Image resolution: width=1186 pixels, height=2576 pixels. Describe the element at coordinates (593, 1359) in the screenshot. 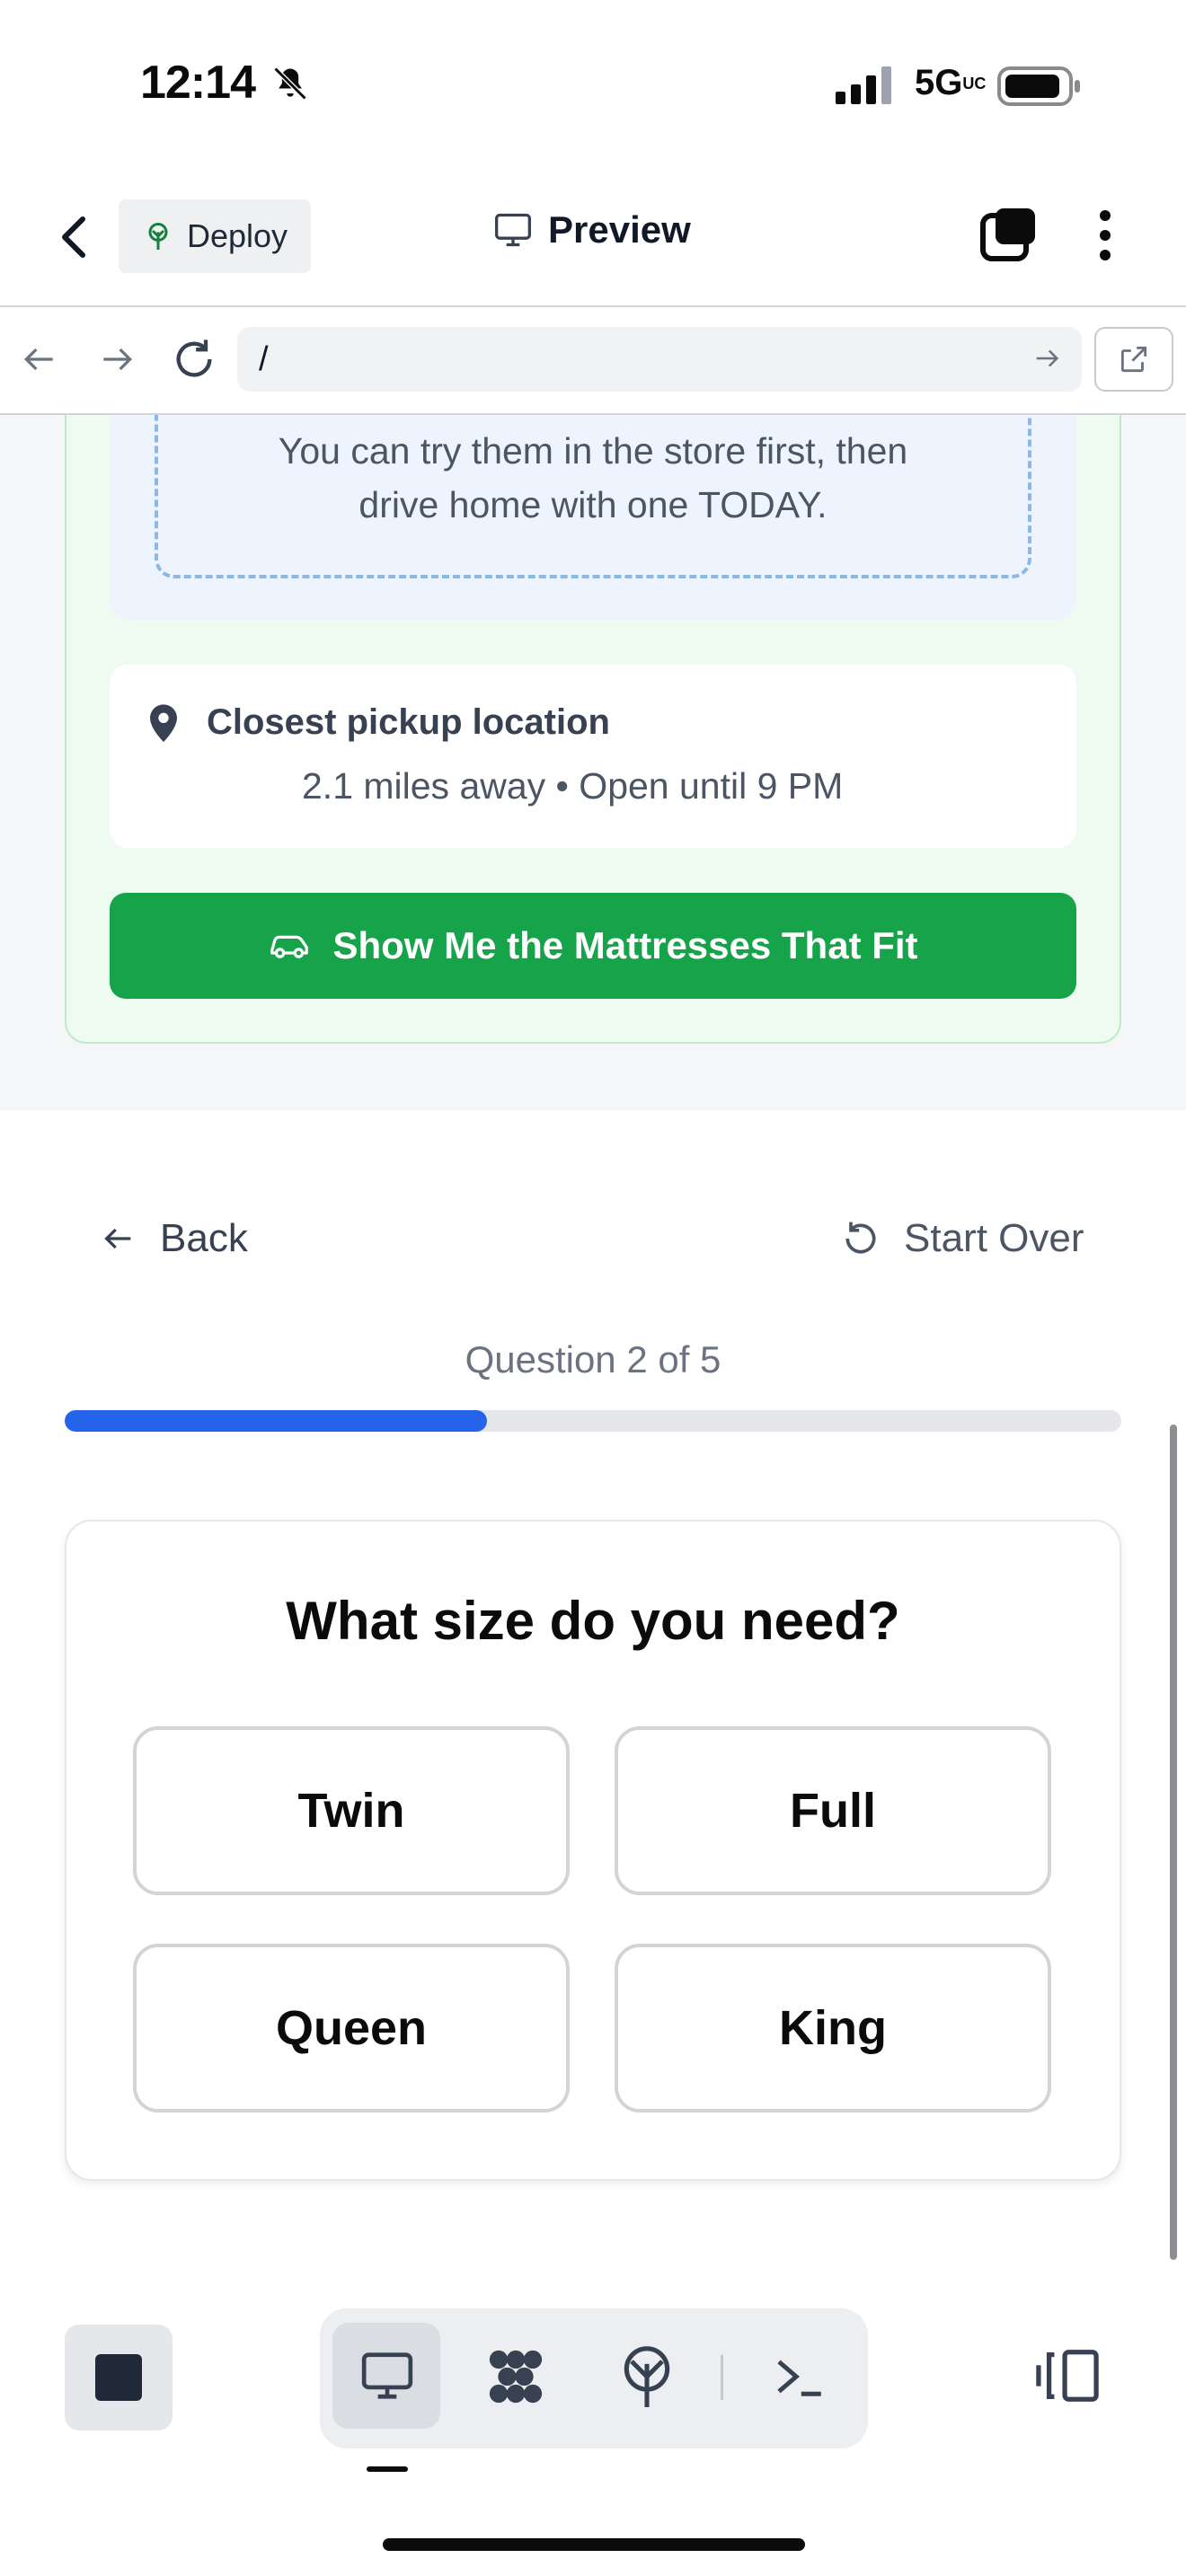

I see `question-progress-label: Question 2 of 5` at that location.